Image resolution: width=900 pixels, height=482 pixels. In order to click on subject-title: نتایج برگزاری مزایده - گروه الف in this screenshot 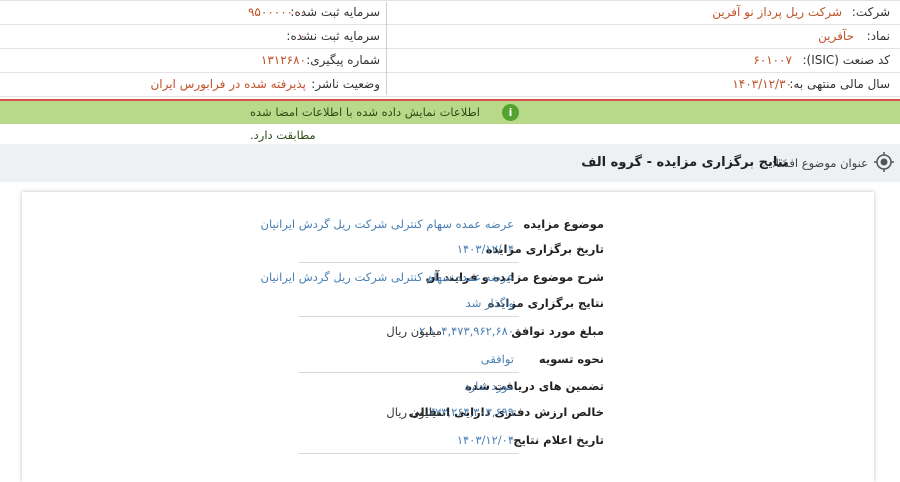, I will do `click(684, 162)`.